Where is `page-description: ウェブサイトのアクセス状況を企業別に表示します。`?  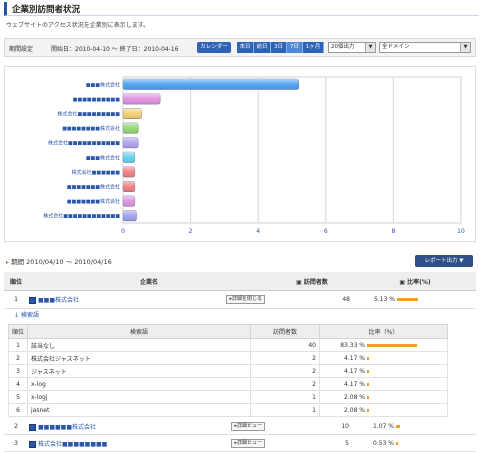
page-description: ウェブサイトのアクセス状況を企業別に表示します。 is located at coordinates (78, 25).